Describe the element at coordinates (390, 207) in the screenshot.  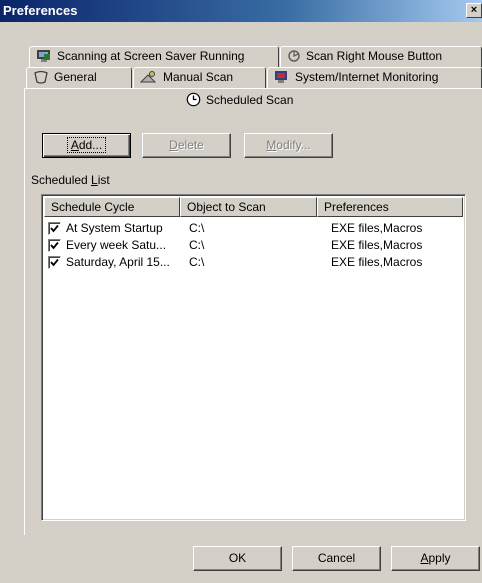
I see `column-header-preferences: Preferences` at that location.